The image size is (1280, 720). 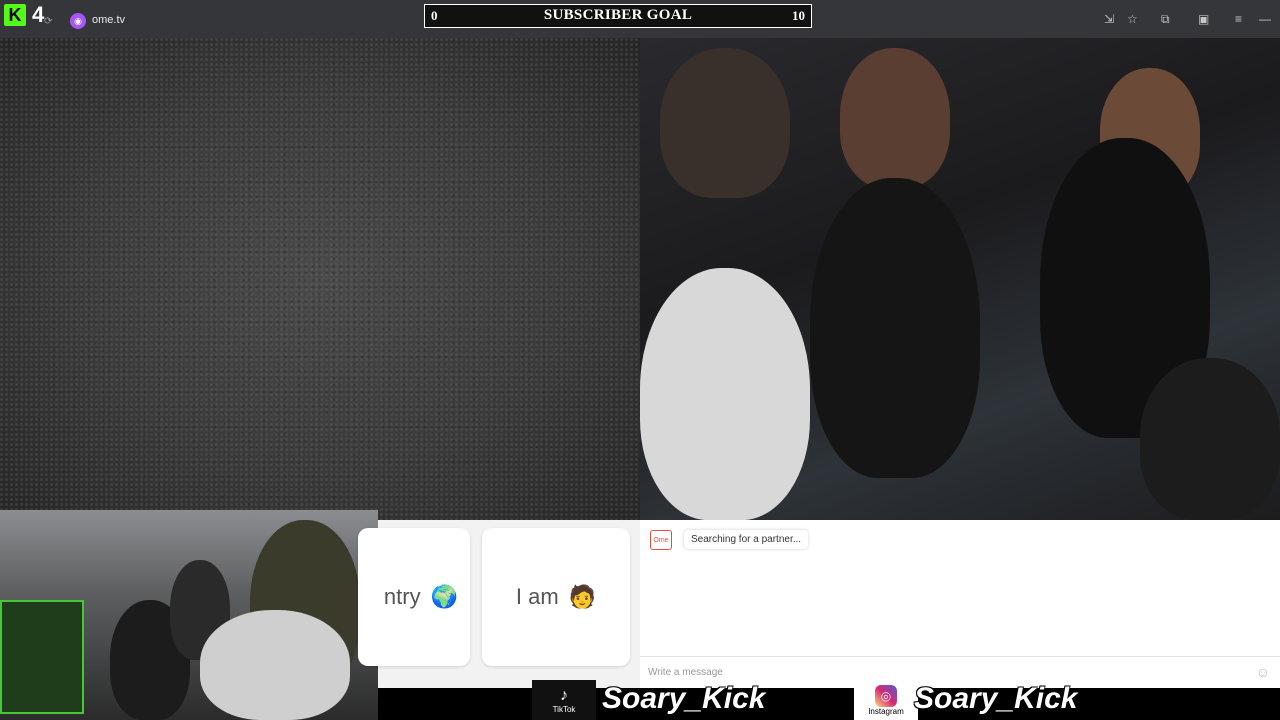 I want to click on instagram-logo: ◎ Instagram, so click(x=886, y=700).